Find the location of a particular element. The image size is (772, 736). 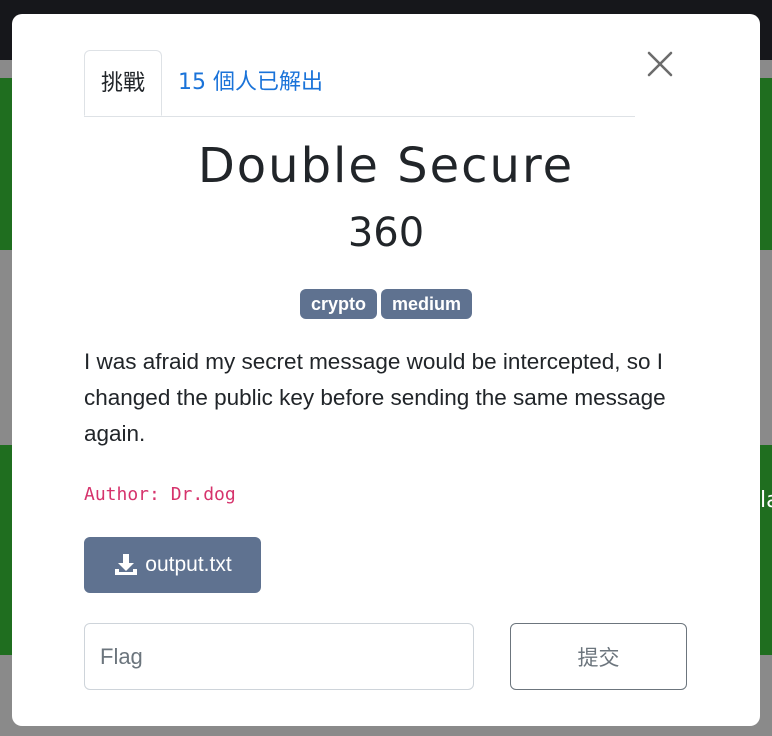

tab-challenge: 挑戰 is located at coordinates (123, 83).